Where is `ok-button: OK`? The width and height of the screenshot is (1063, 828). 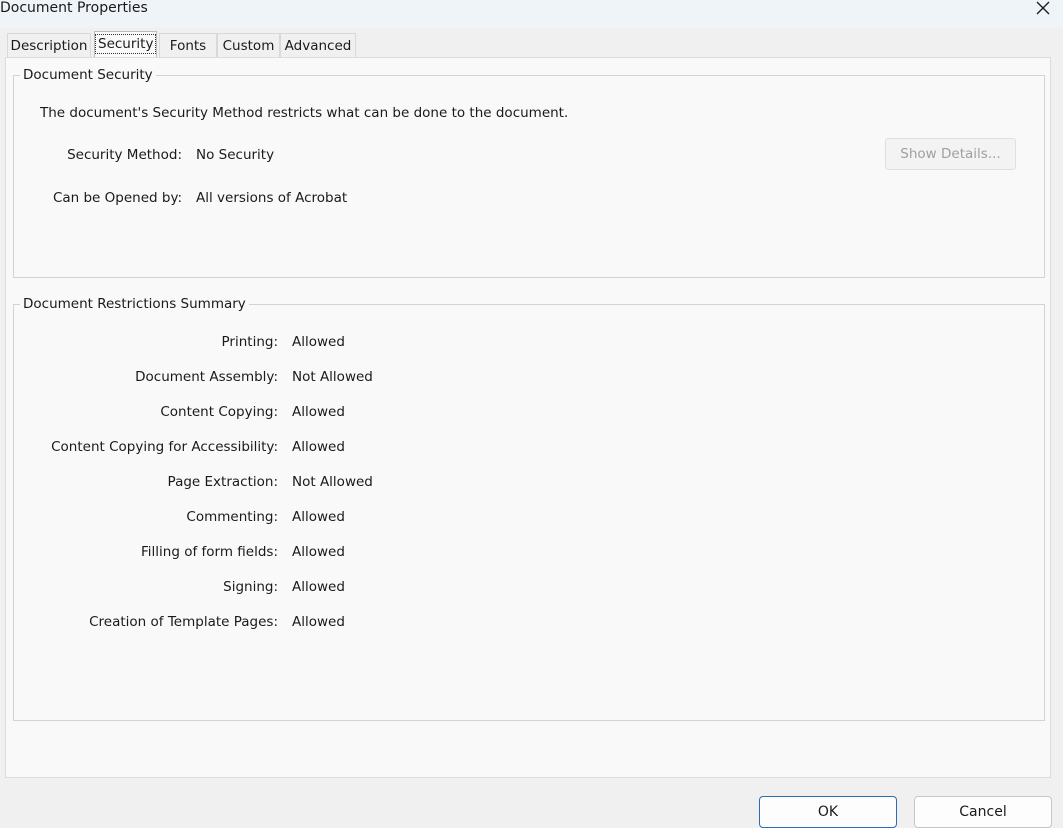 ok-button: OK is located at coordinates (828, 812).